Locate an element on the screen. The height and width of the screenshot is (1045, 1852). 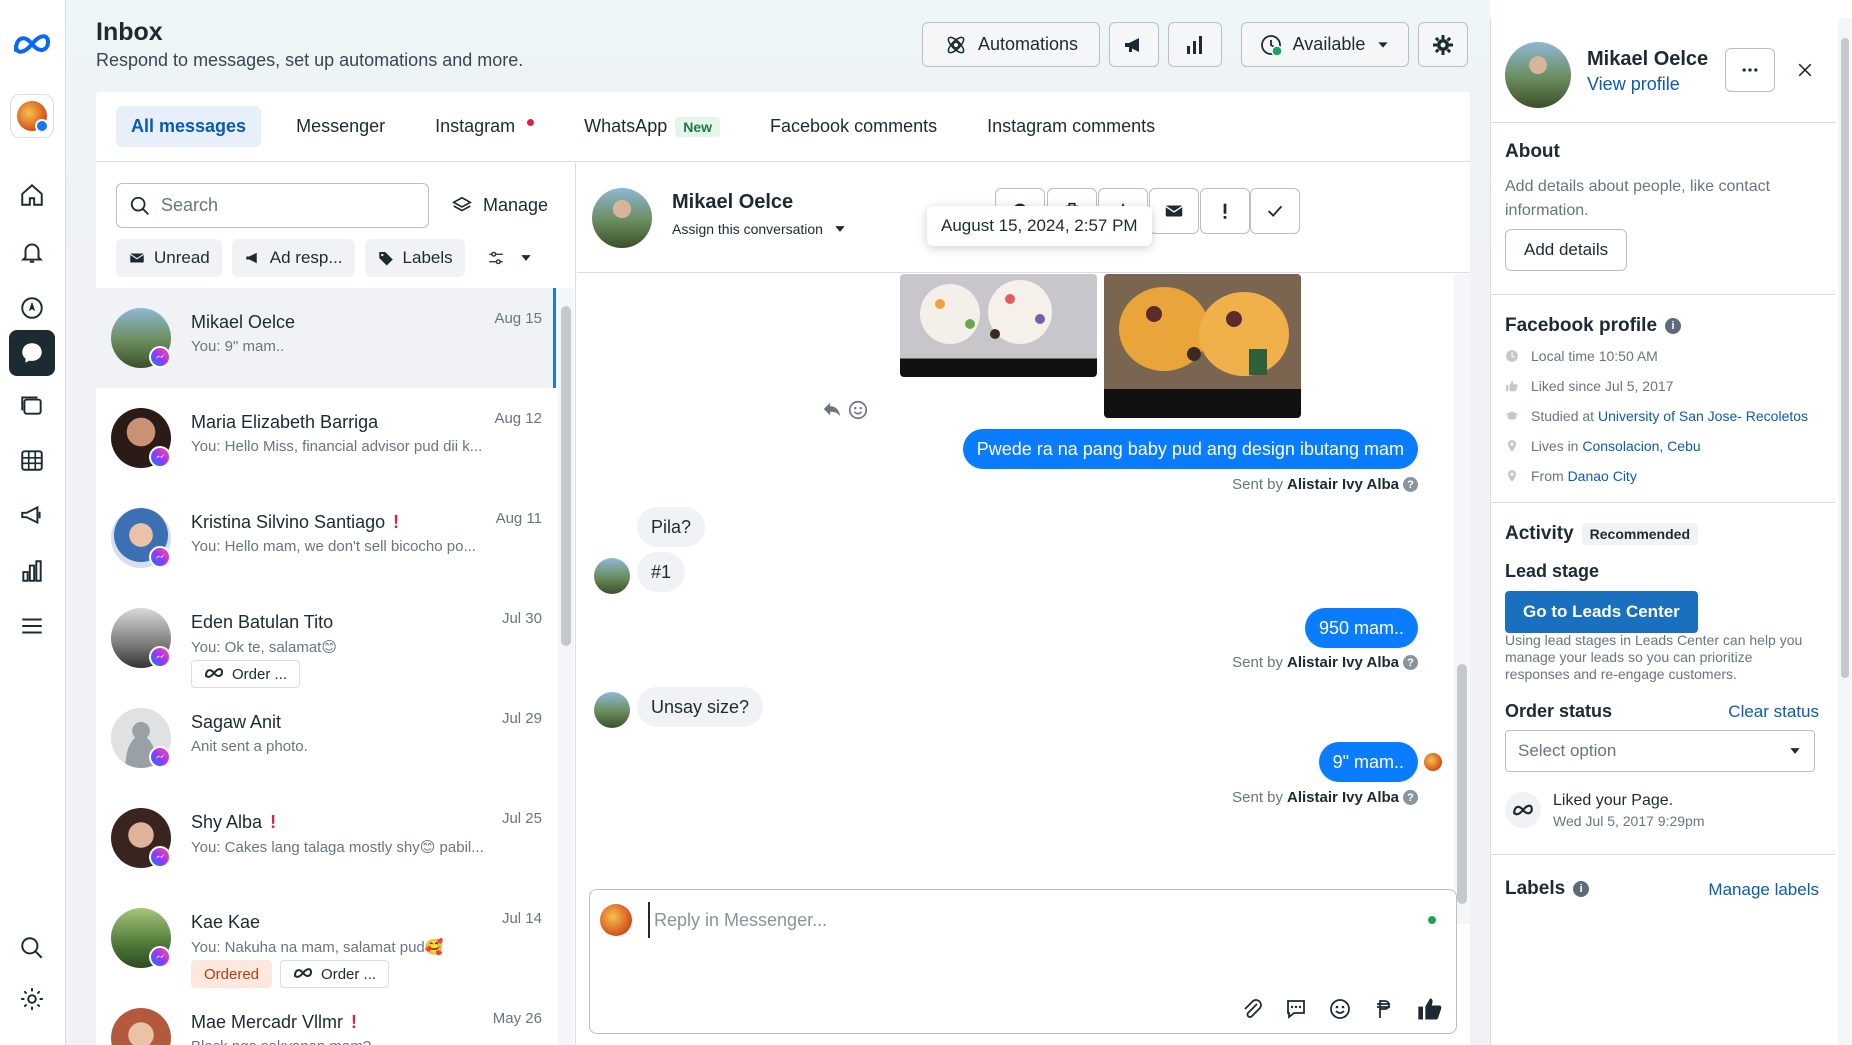
inbox-chat-icon is located at coordinates (32, 353).